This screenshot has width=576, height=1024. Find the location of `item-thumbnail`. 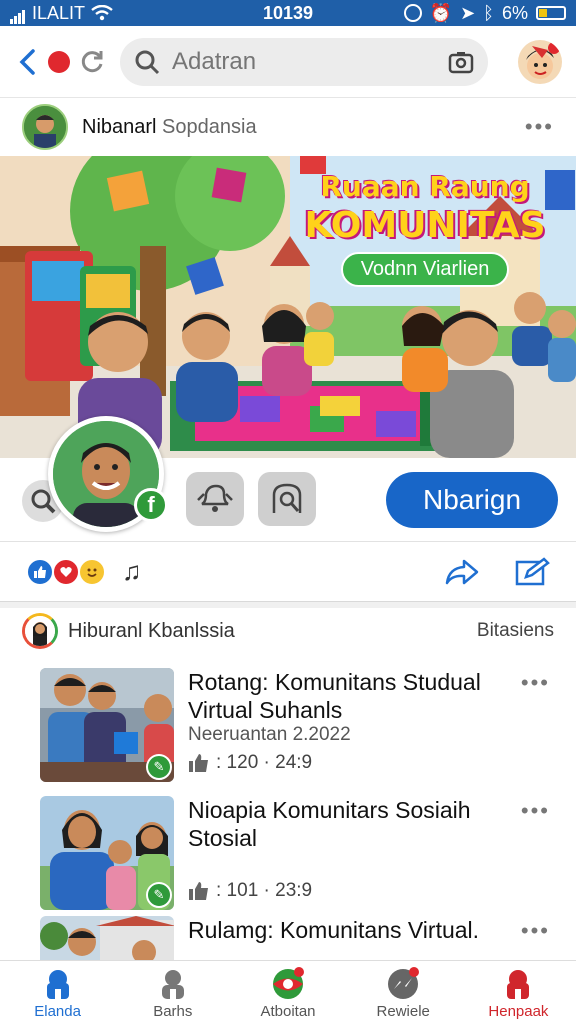

item-thumbnail is located at coordinates (107, 938).